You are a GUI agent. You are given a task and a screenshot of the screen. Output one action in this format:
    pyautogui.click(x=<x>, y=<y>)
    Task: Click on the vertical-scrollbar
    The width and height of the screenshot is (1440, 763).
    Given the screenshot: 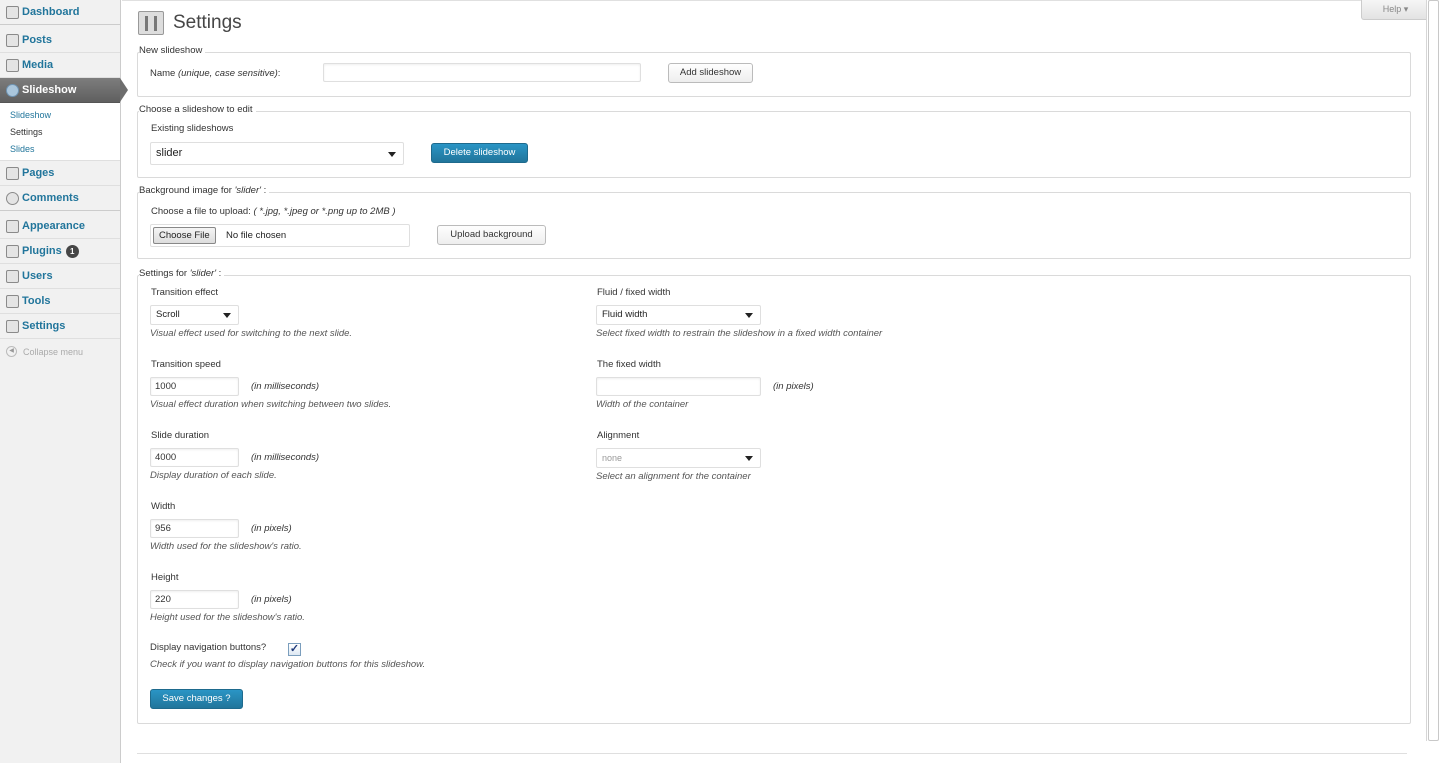 What is the action you would take?
    pyautogui.click(x=1433, y=370)
    